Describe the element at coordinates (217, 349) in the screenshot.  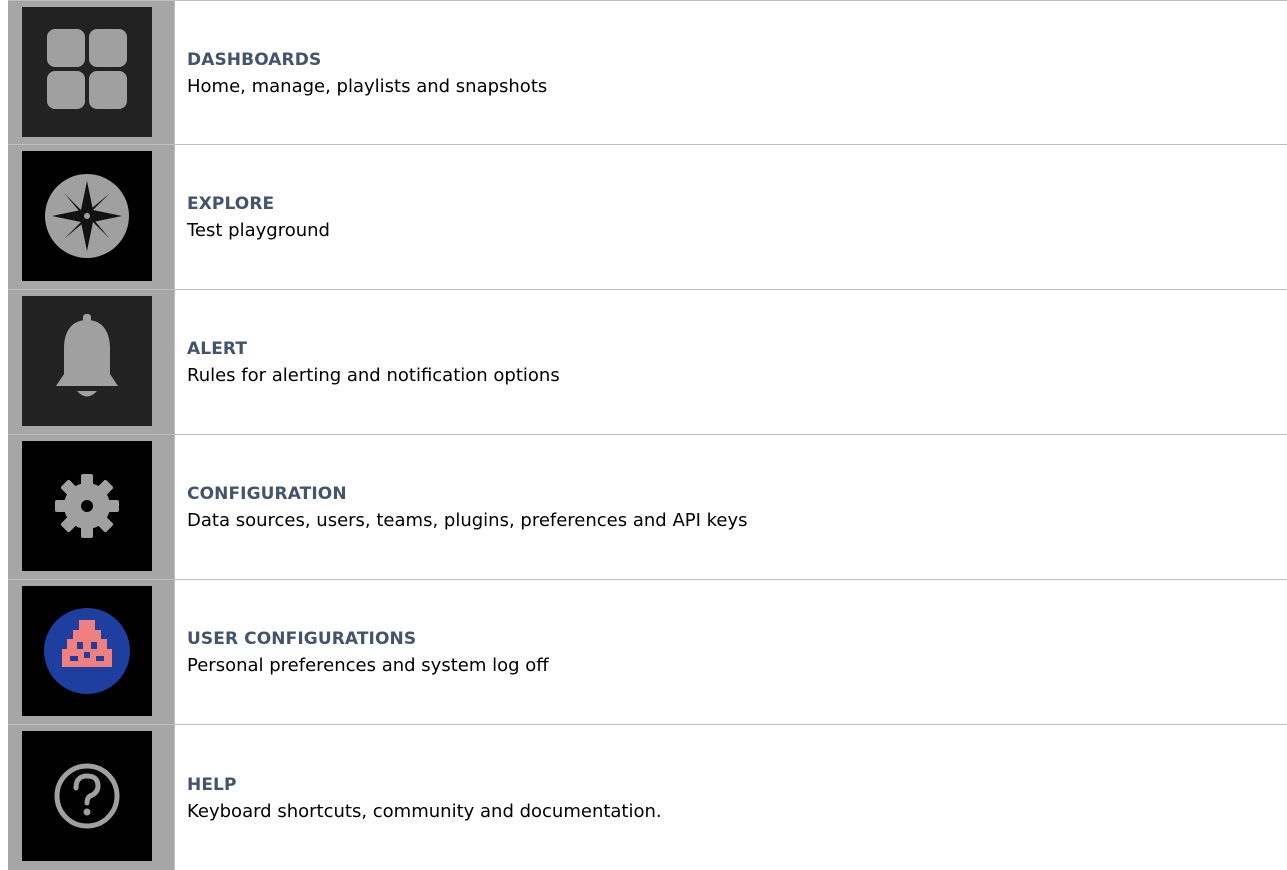
I see `menu-title: ALERT` at that location.